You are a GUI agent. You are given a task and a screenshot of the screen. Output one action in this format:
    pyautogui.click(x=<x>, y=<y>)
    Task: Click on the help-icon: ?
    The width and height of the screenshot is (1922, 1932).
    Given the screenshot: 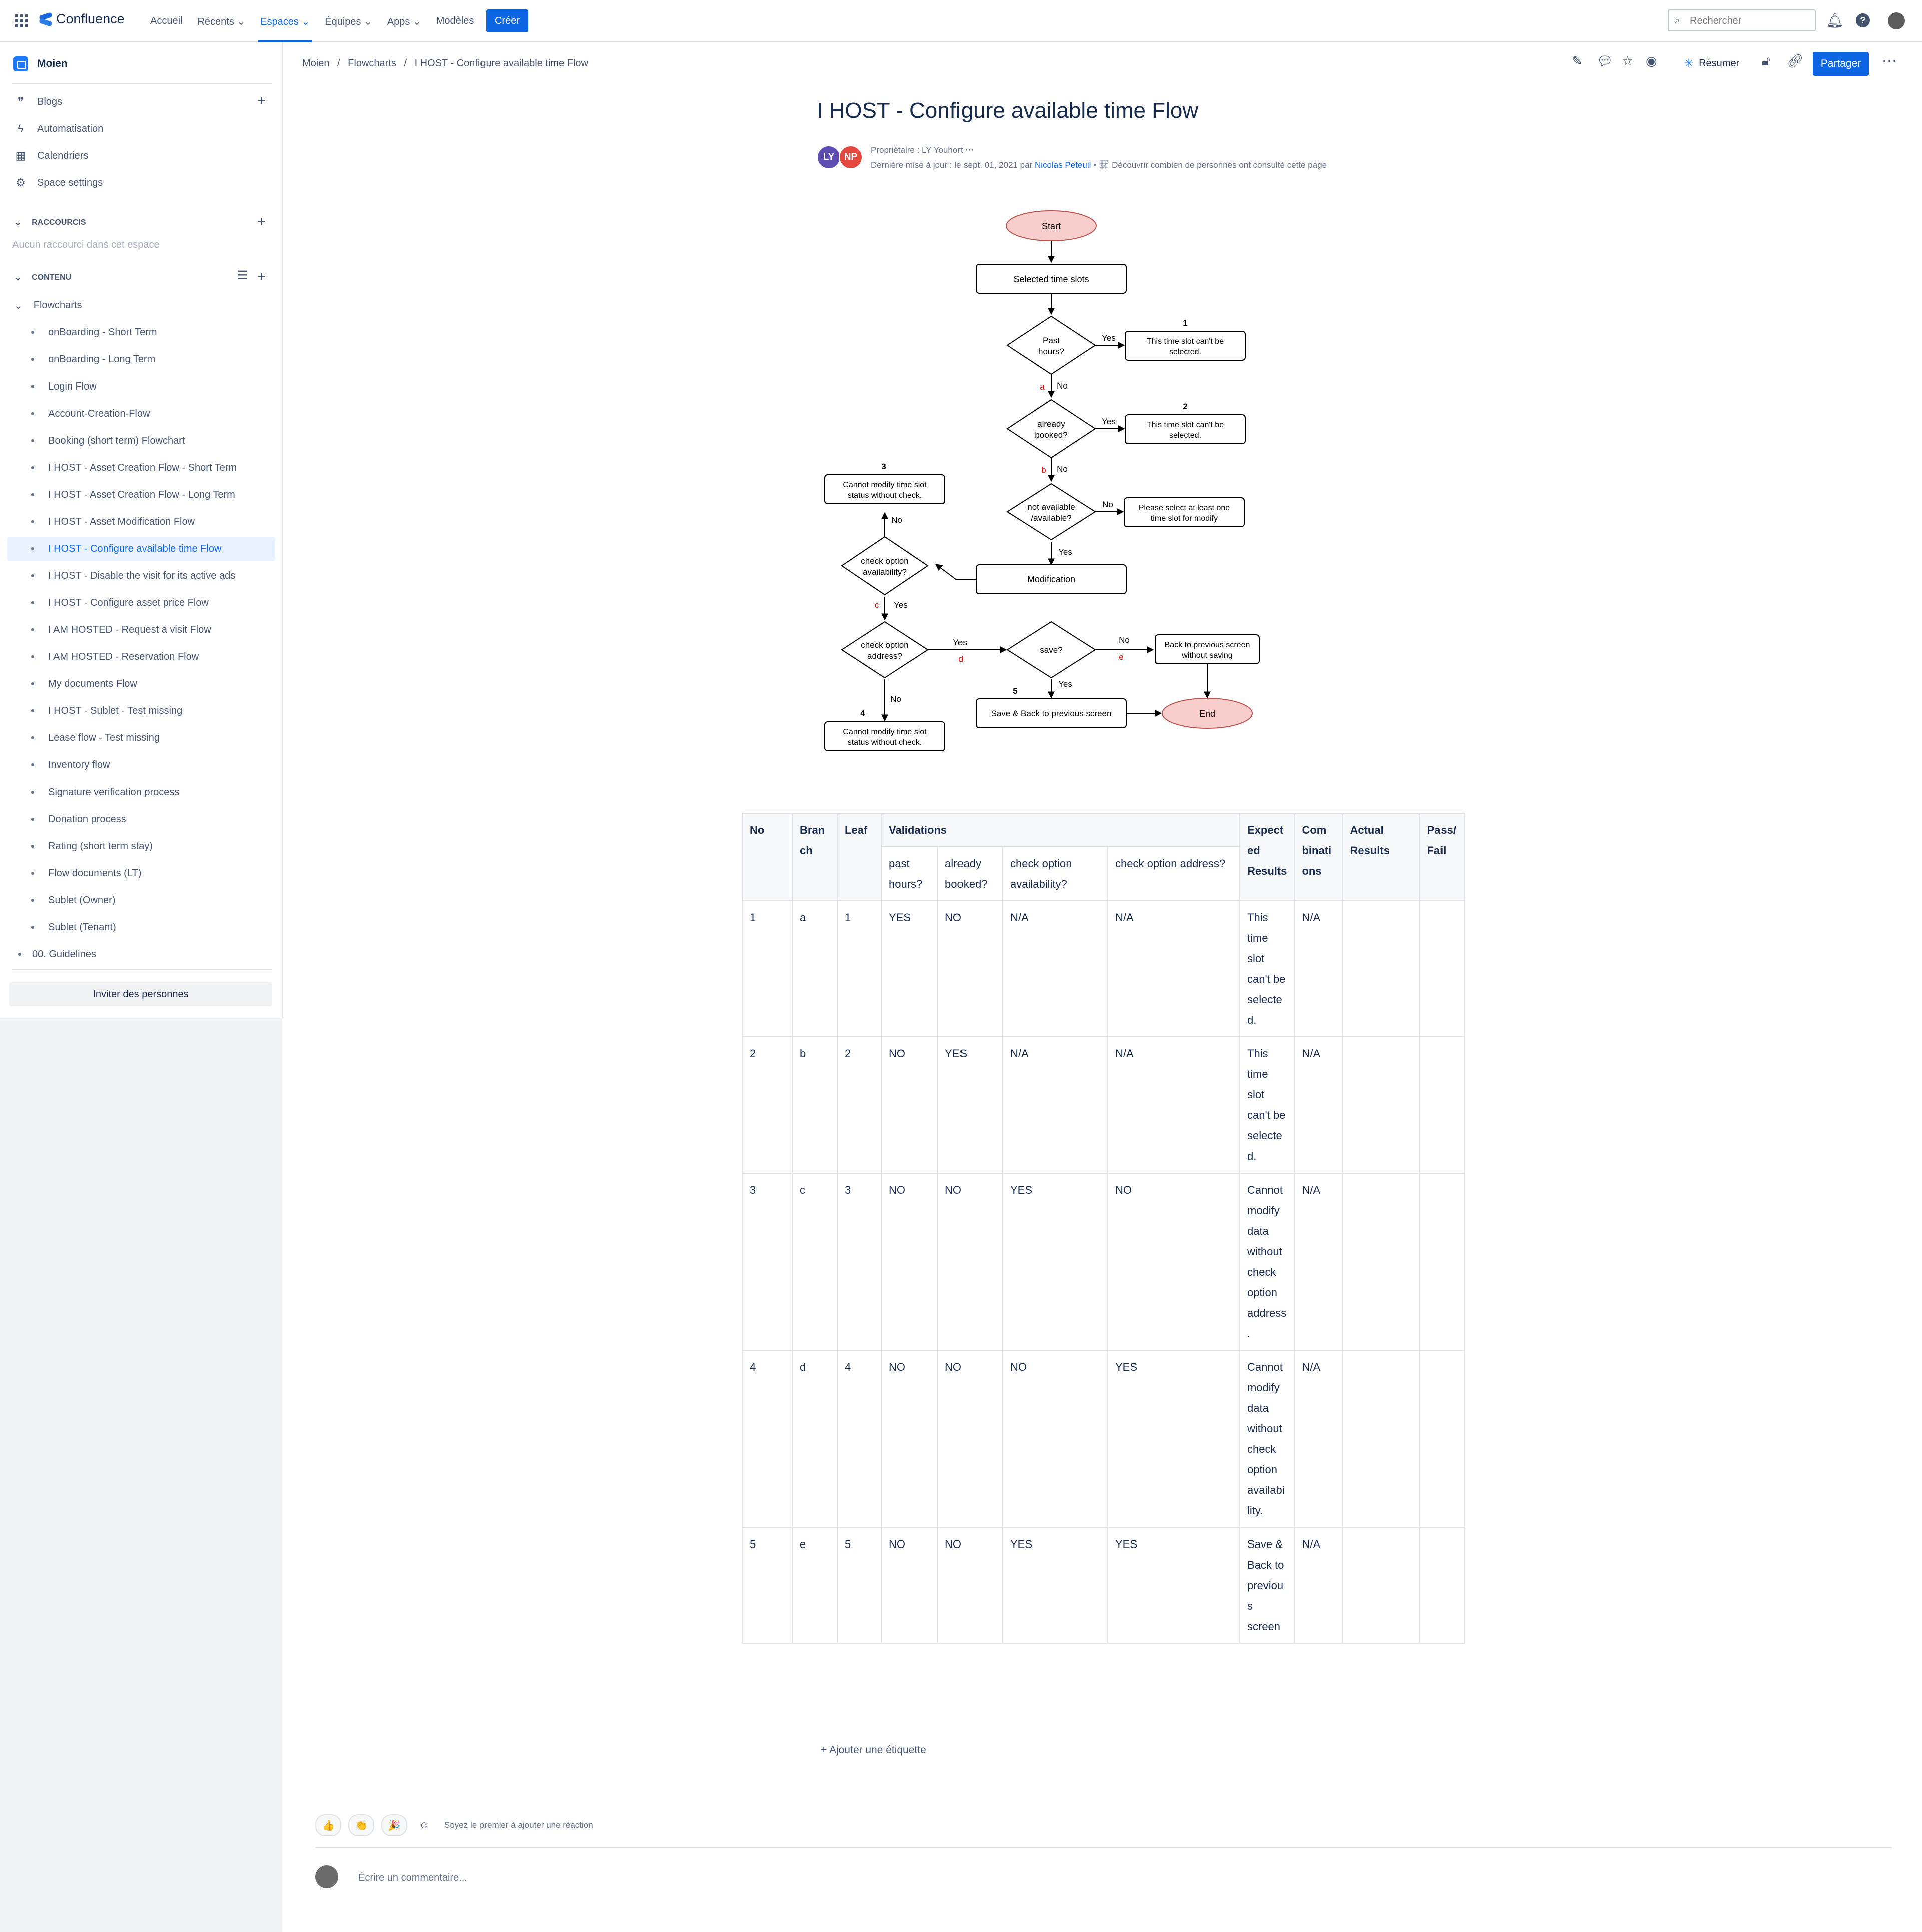 What is the action you would take?
    pyautogui.click(x=1863, y=20)
    